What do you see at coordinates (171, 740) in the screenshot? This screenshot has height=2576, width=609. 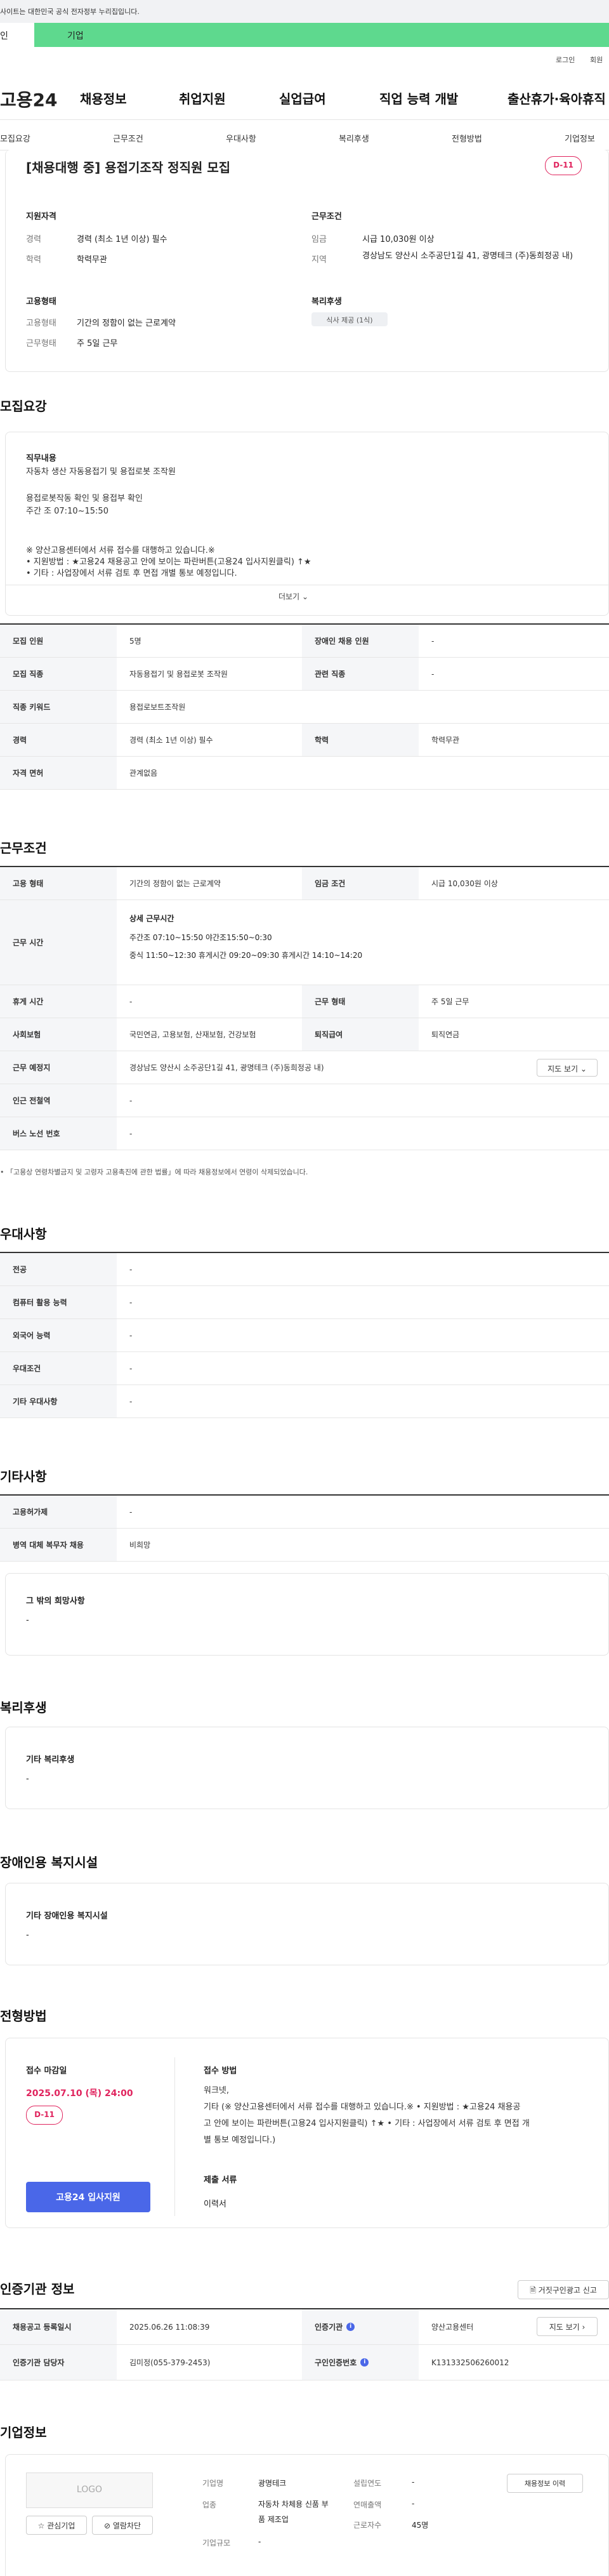 I see `table-cell: 경력 (최소 1년 이상) 필수` at bounding box center [171, 740].